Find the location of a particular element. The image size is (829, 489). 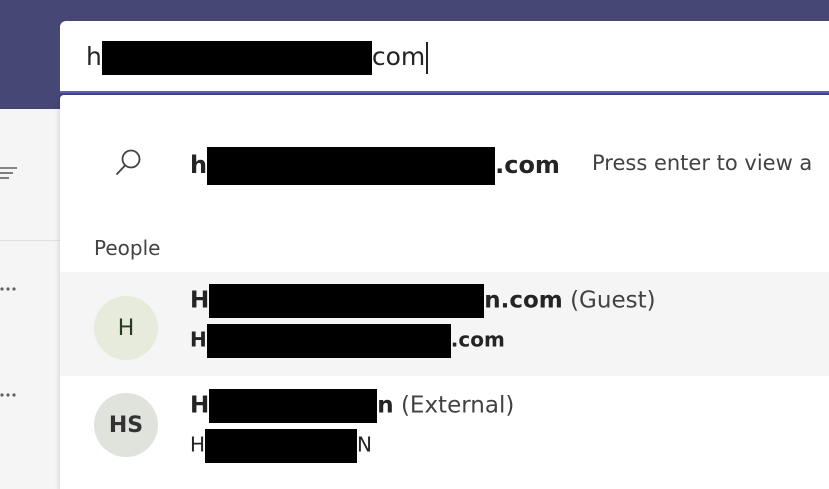

search-suggestion-hint: Press enter to view a is located at coordinates (702, 163).